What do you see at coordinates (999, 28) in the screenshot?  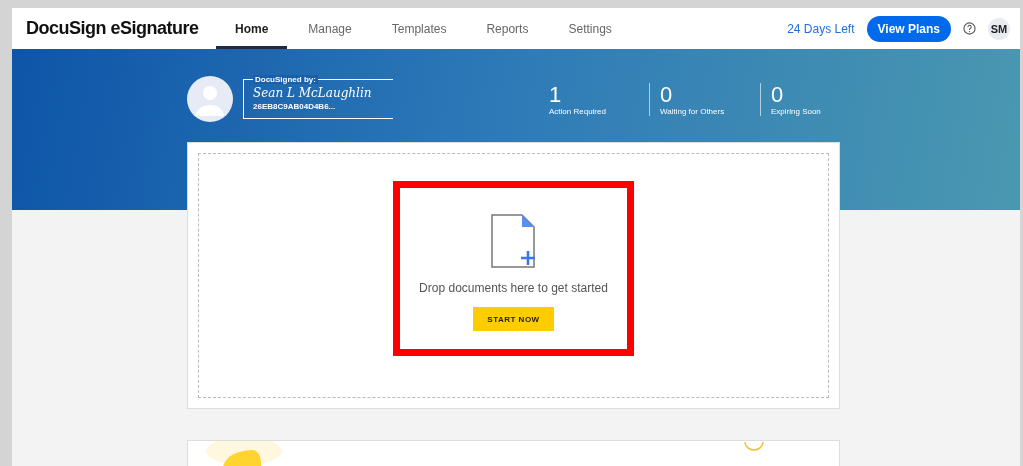 I see `user-avatar: SM` at bounding box center [999, 28].